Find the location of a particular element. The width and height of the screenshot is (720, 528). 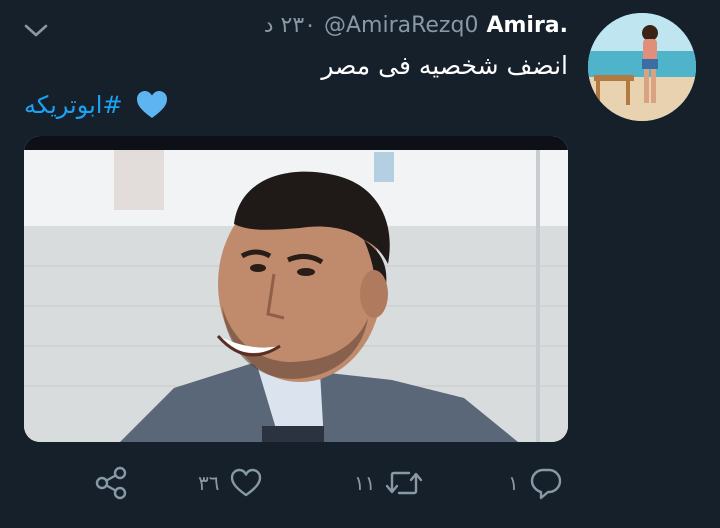

display-name: Amira. is located at coordinates (527, 25).